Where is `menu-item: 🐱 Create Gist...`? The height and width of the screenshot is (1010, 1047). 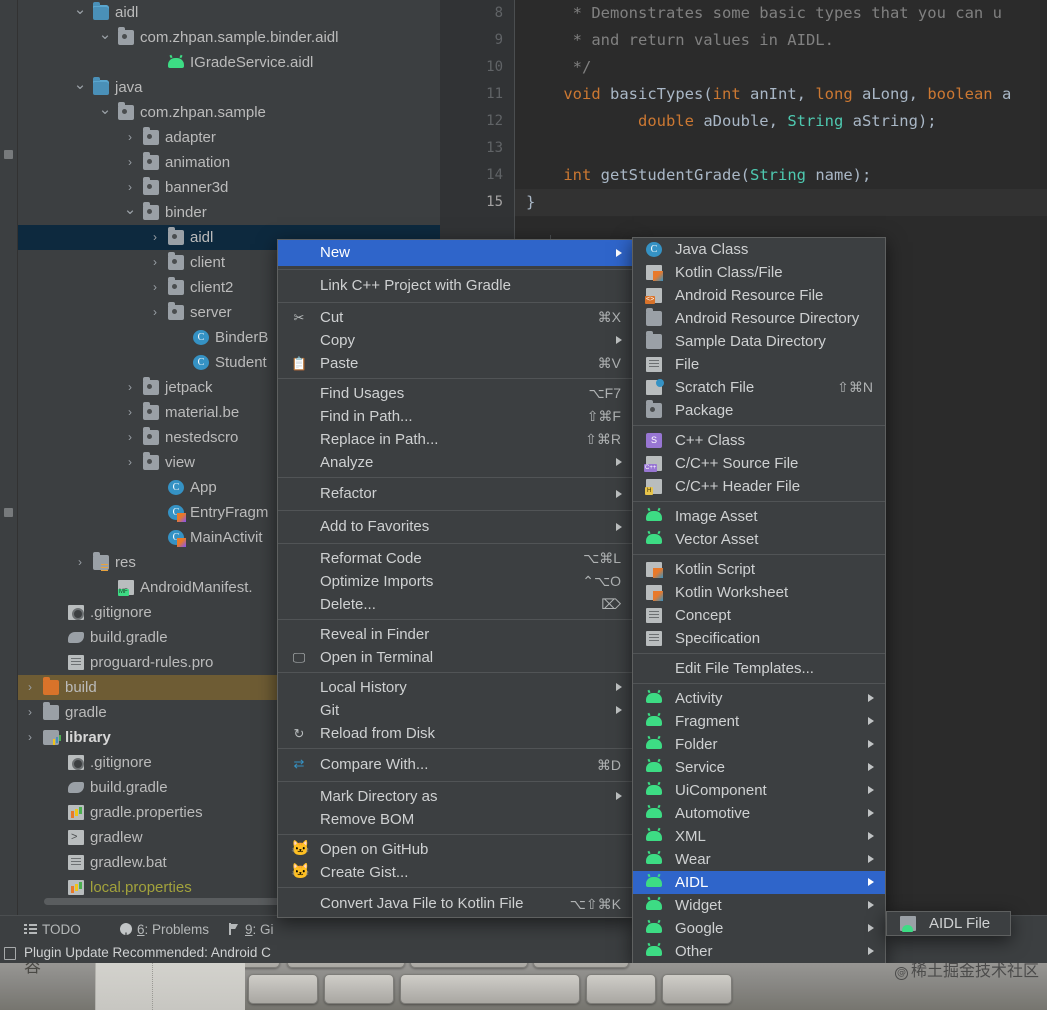 menu-item: 🐱 Create Gist... is located at coordinates (455, 872).